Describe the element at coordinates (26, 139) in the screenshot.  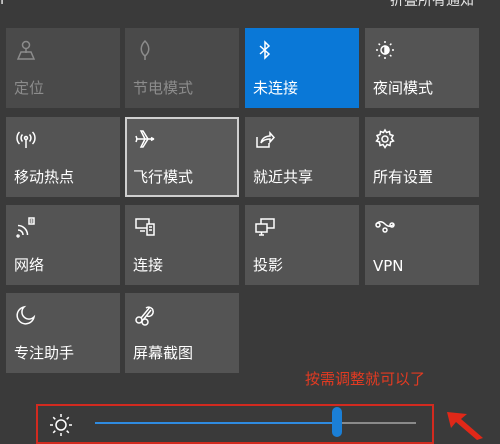
I see `mobile-hotspot-icon` at that location.